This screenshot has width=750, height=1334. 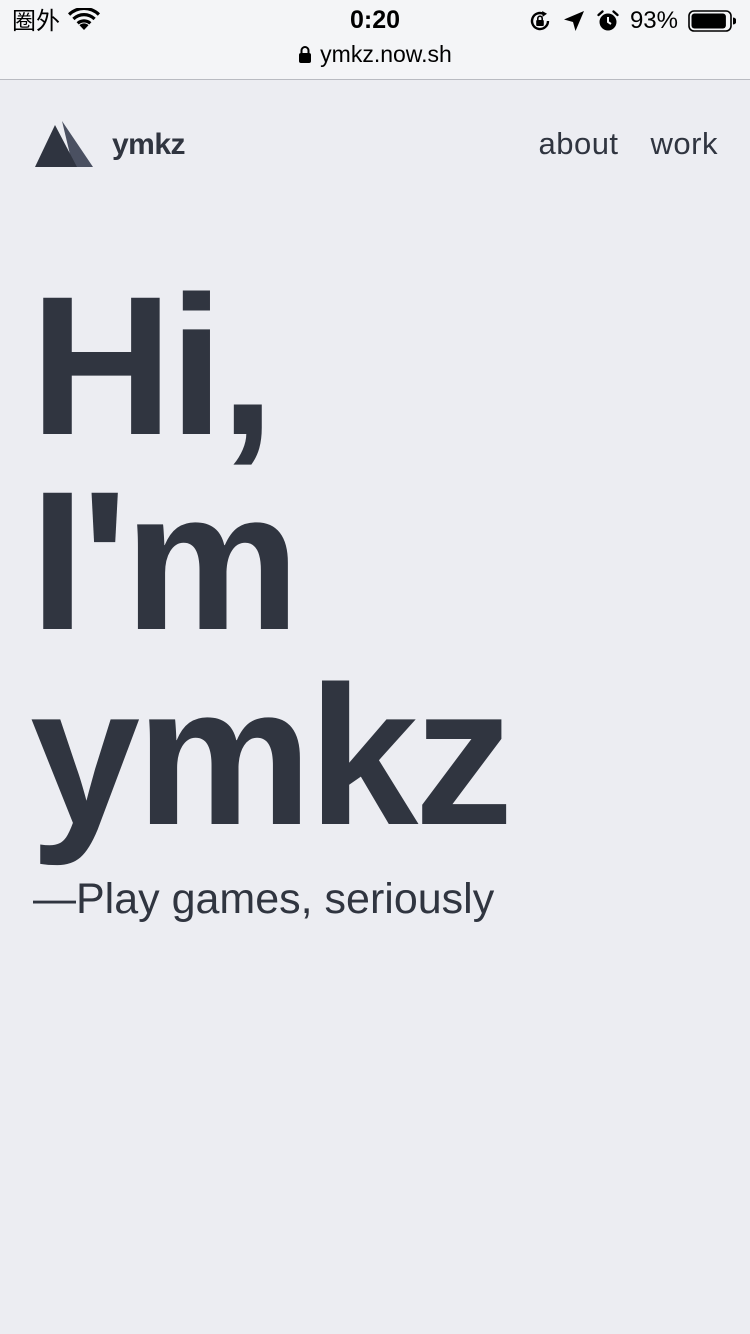 What do you see at coordinates (165, 560) in the screenshot?
I see `hero-line-intro: I'm` at bounding box center [165, 560].